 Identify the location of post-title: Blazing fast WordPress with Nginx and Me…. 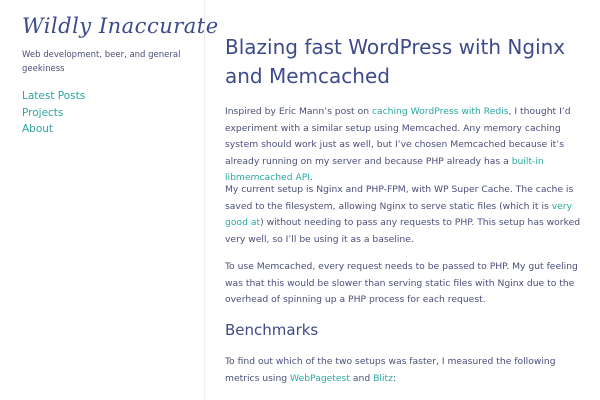
(395, 61).